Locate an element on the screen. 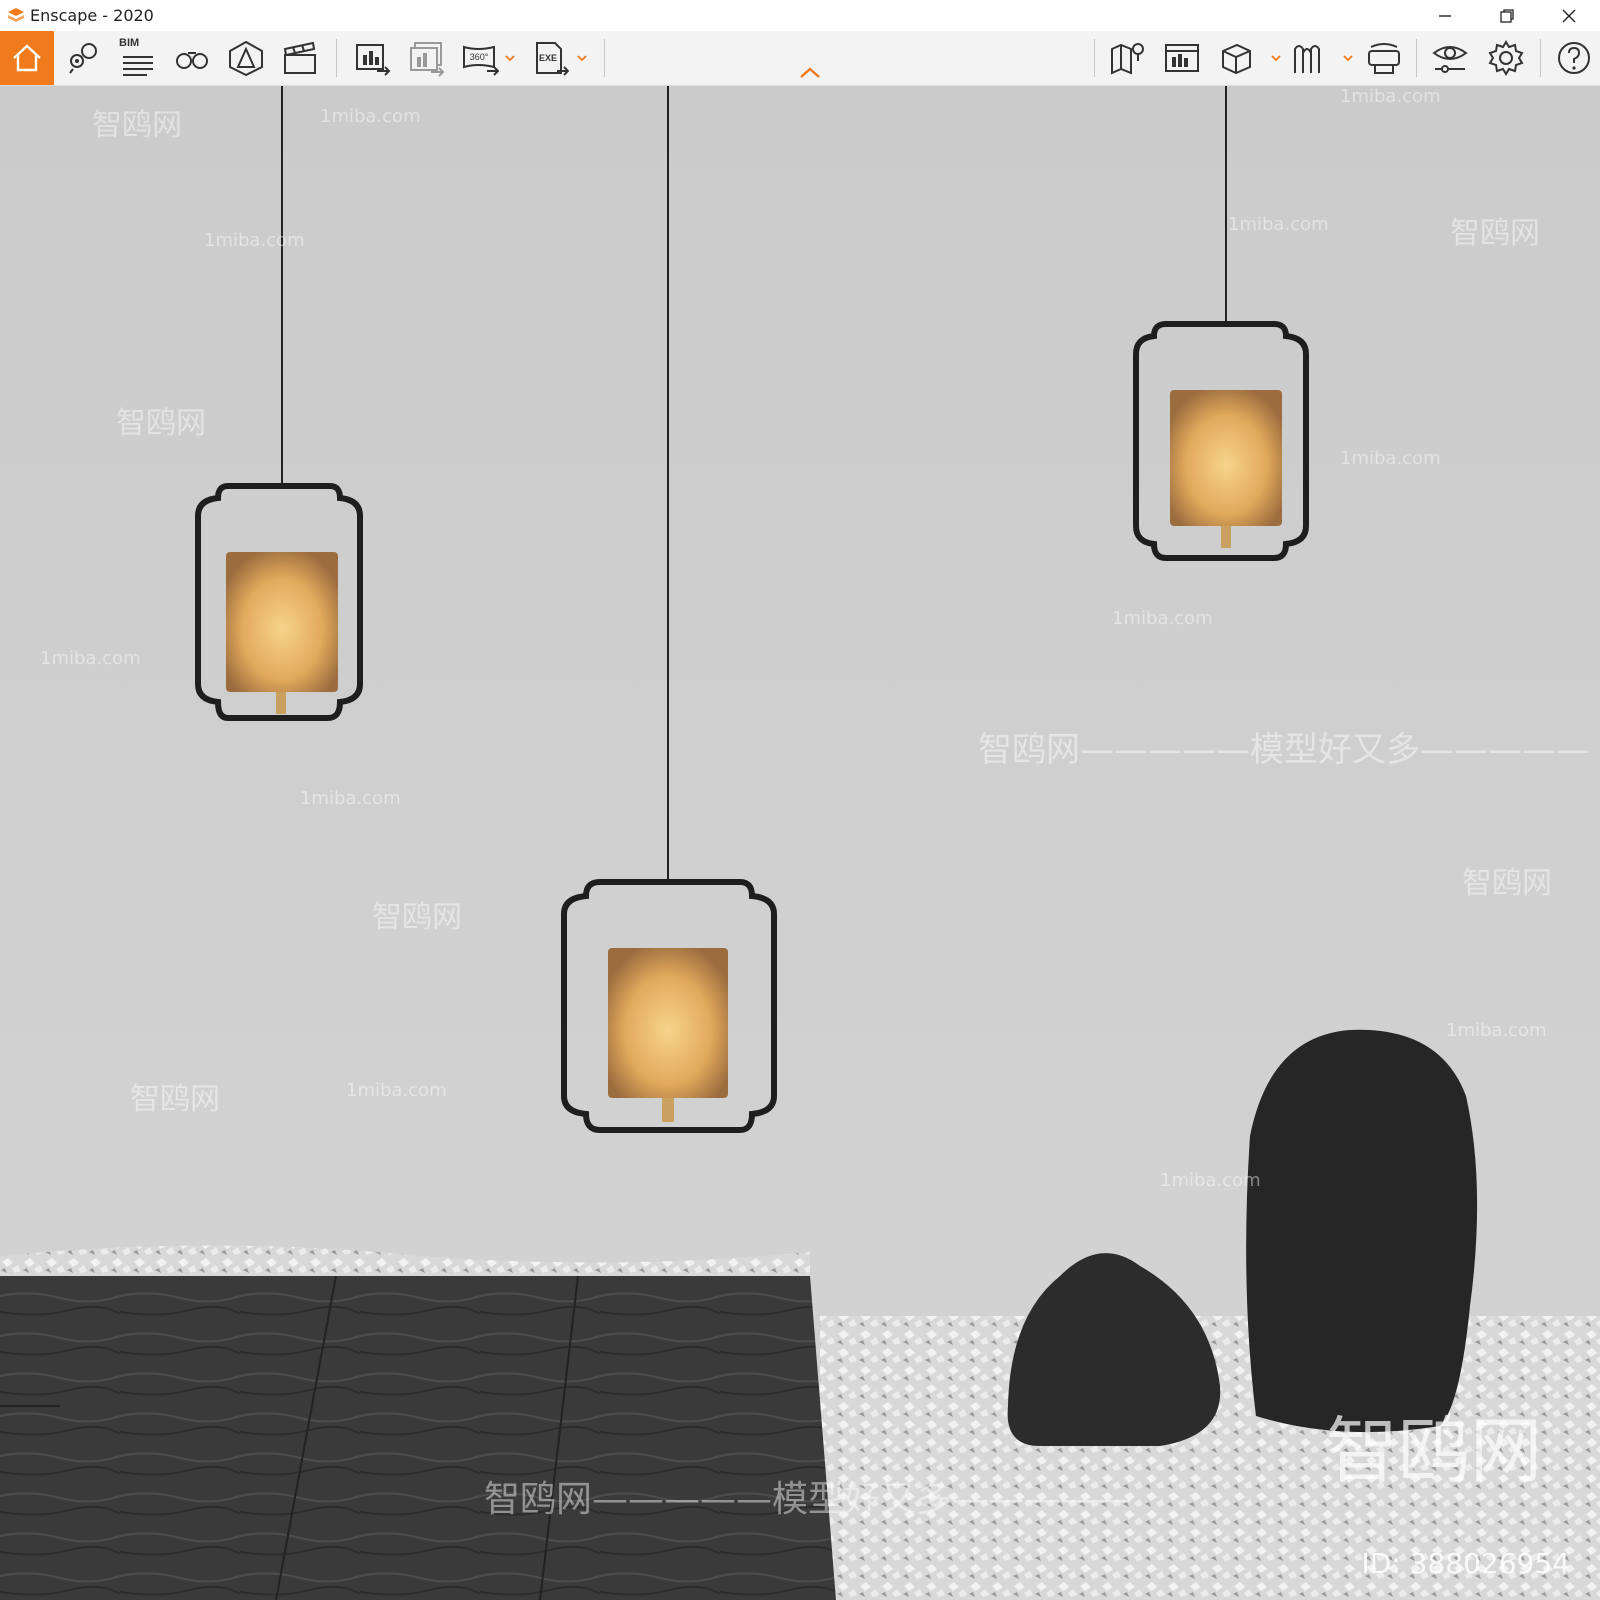 Image resolution: width=1600 pixels, height=1600 pixels. help-icon is located at coordinates (1574, 58).